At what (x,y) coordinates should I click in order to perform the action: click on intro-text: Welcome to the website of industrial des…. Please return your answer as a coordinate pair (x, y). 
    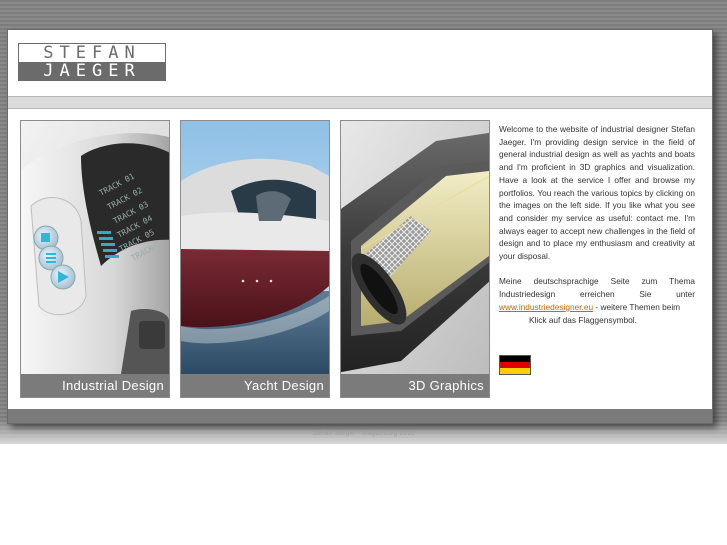
    Looking at the image, I should click on (597, 231).